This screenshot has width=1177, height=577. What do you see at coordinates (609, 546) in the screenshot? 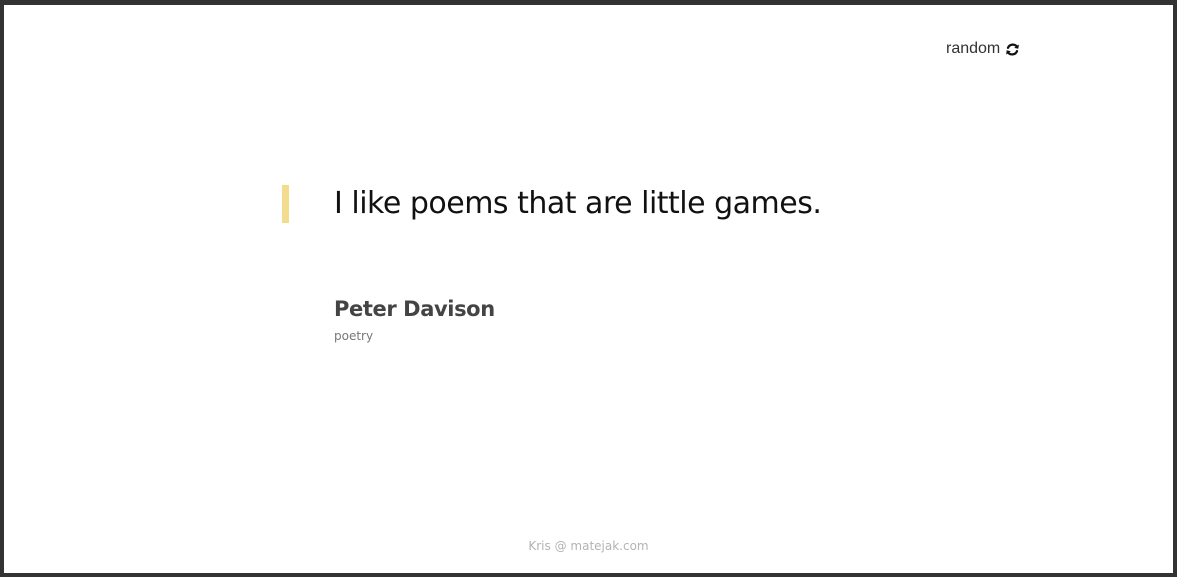
I see `footer-link: matejak.com` at bounding box center [609, 546].